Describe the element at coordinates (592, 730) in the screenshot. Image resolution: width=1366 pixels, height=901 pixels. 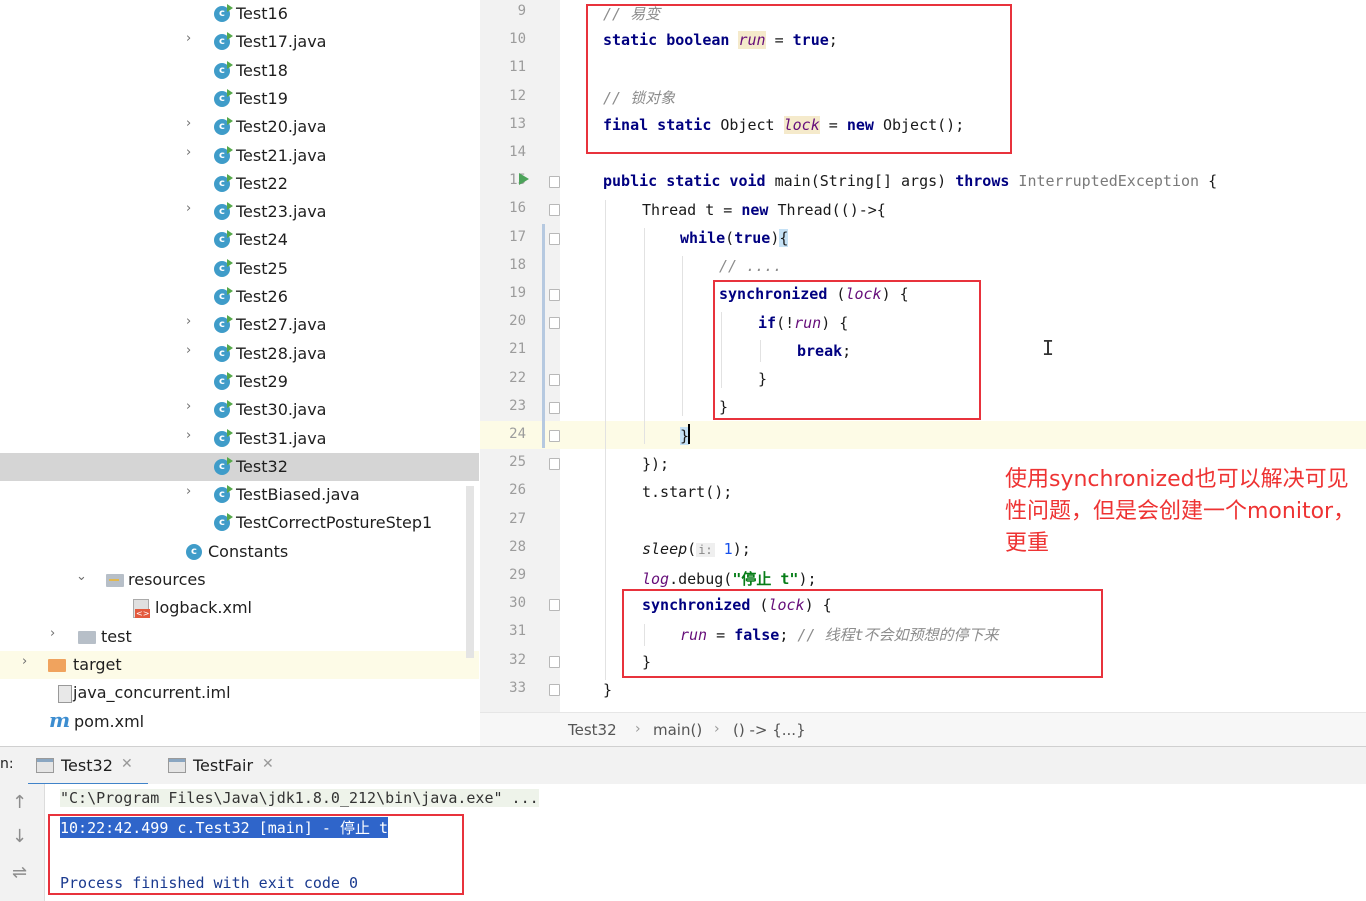
I see `breadcrumb-class: Test32` at that location.